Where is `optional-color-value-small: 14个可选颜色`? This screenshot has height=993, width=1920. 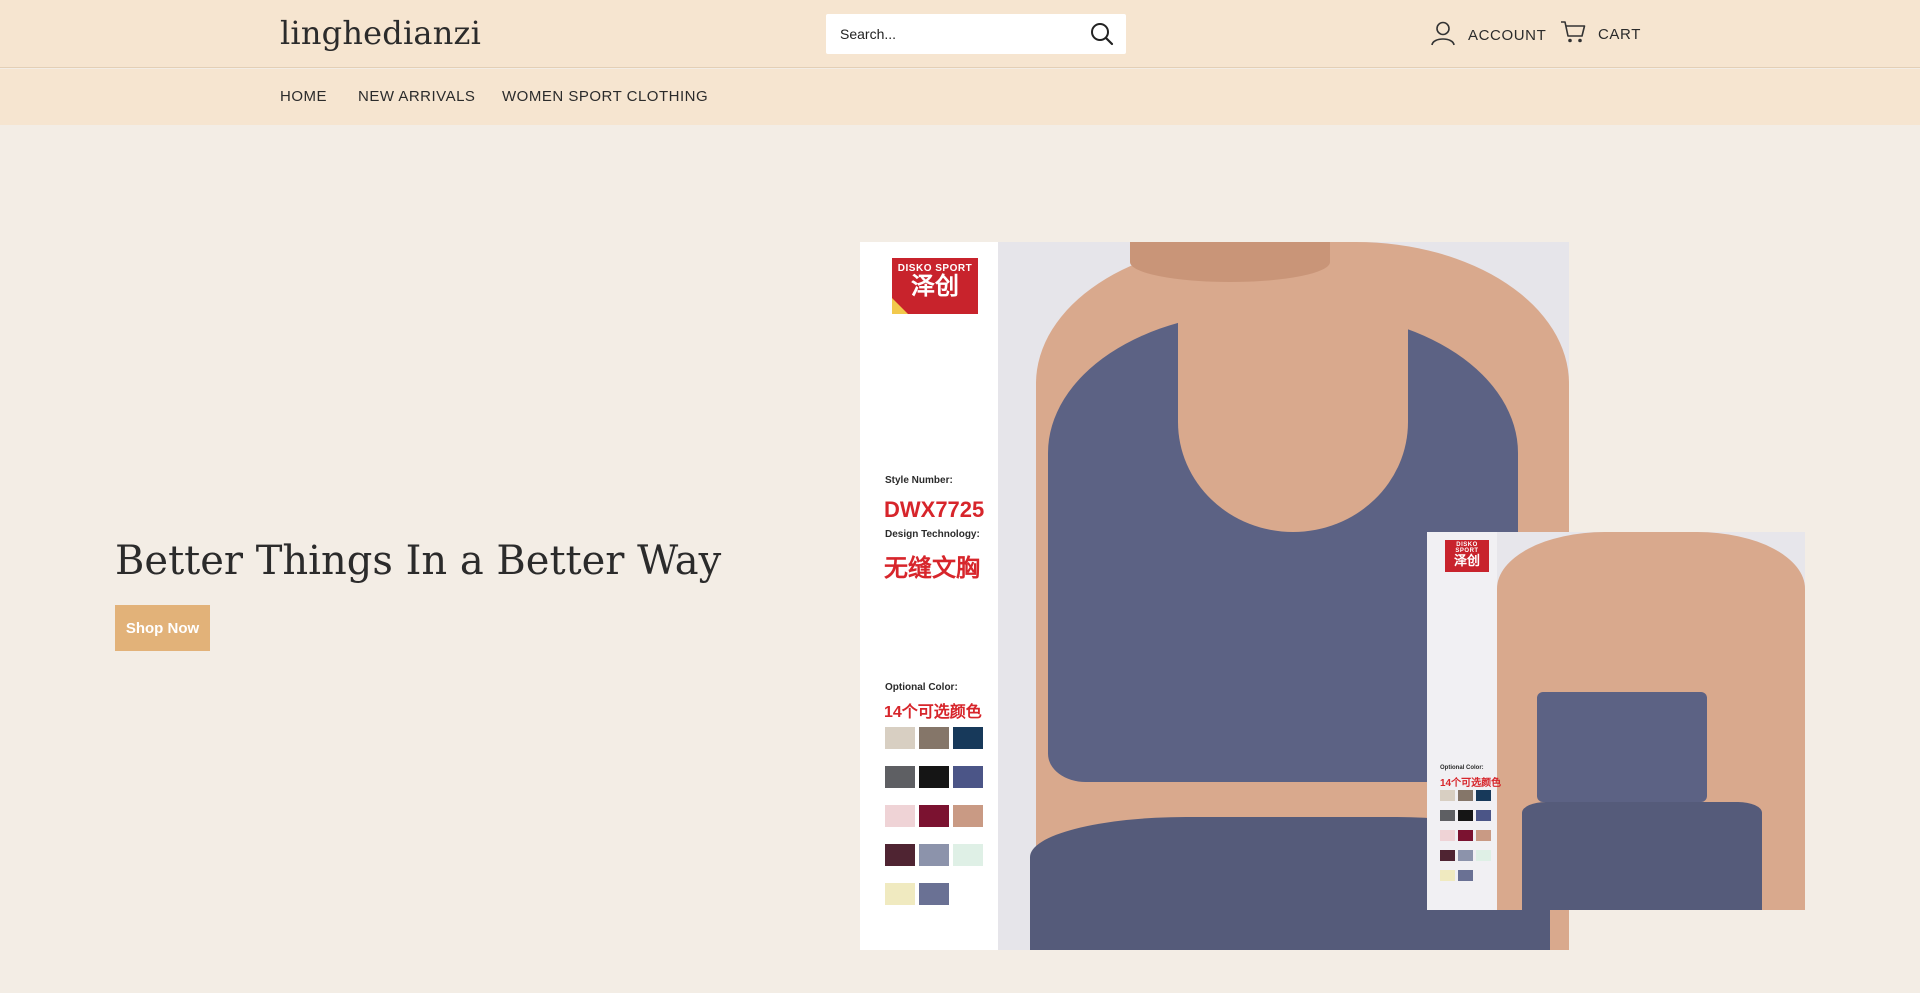 optional-color-value-small: 14个可选颜色 is located at coordinates (1471, 783).